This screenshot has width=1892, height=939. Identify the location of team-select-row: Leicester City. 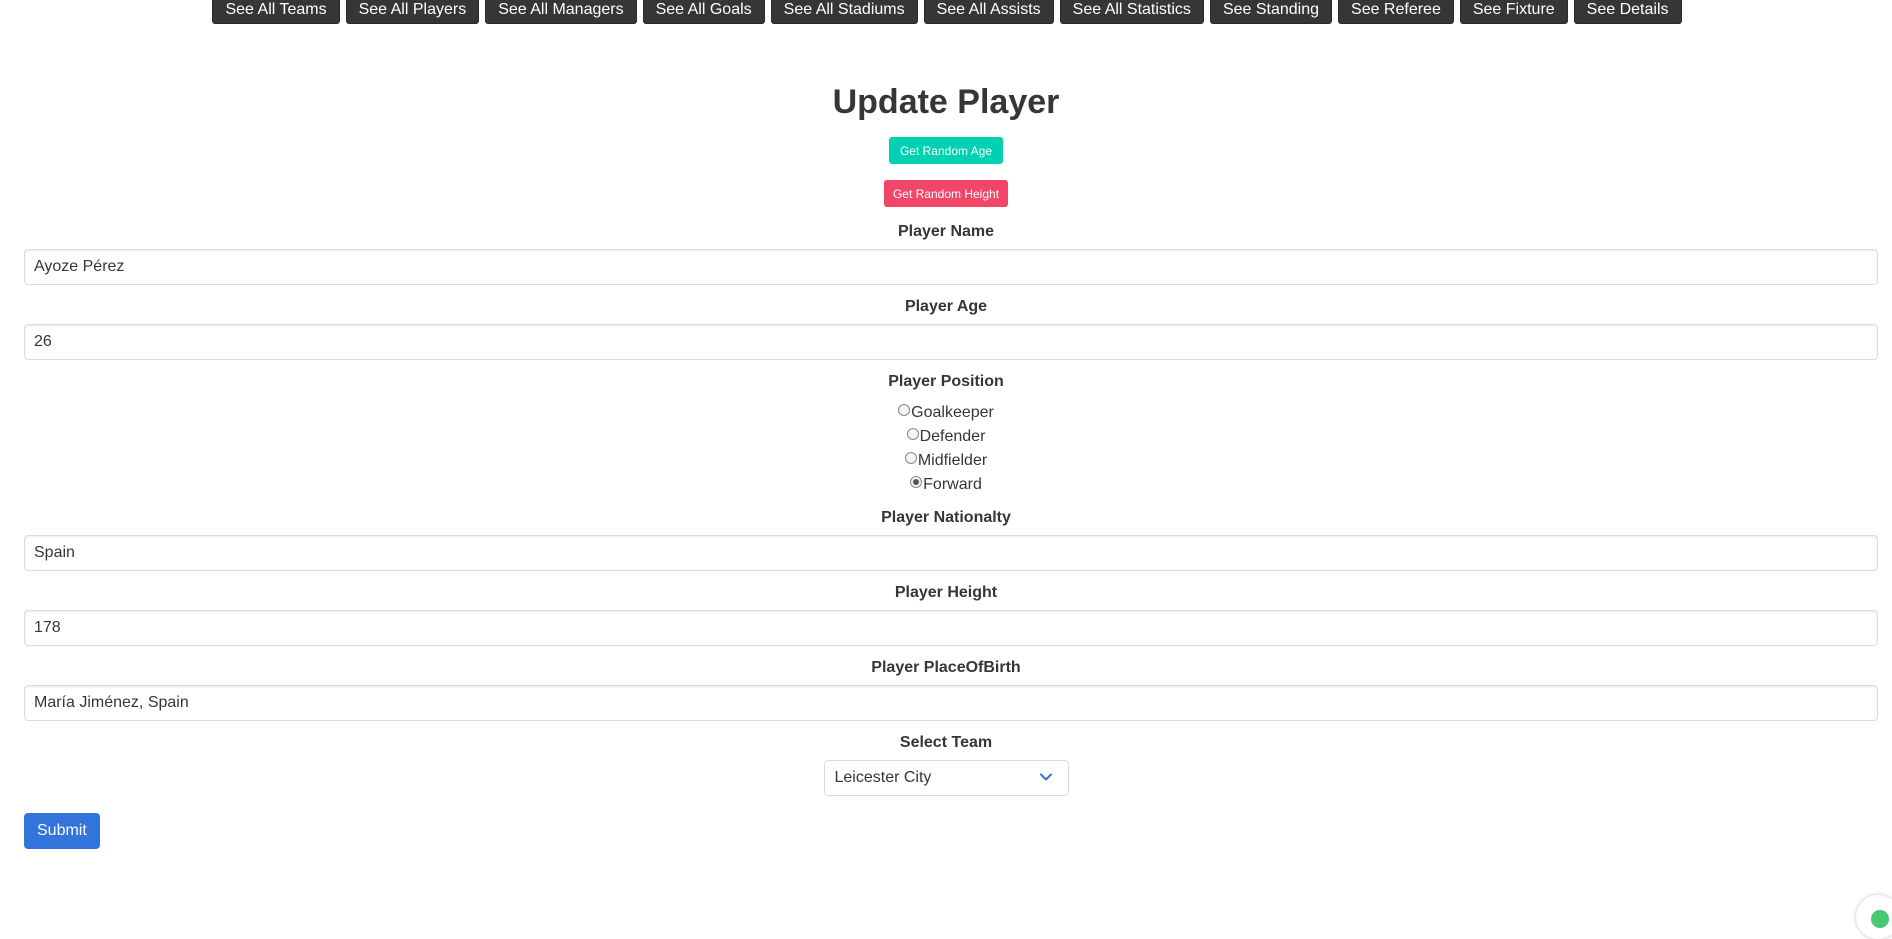
(946, 777).